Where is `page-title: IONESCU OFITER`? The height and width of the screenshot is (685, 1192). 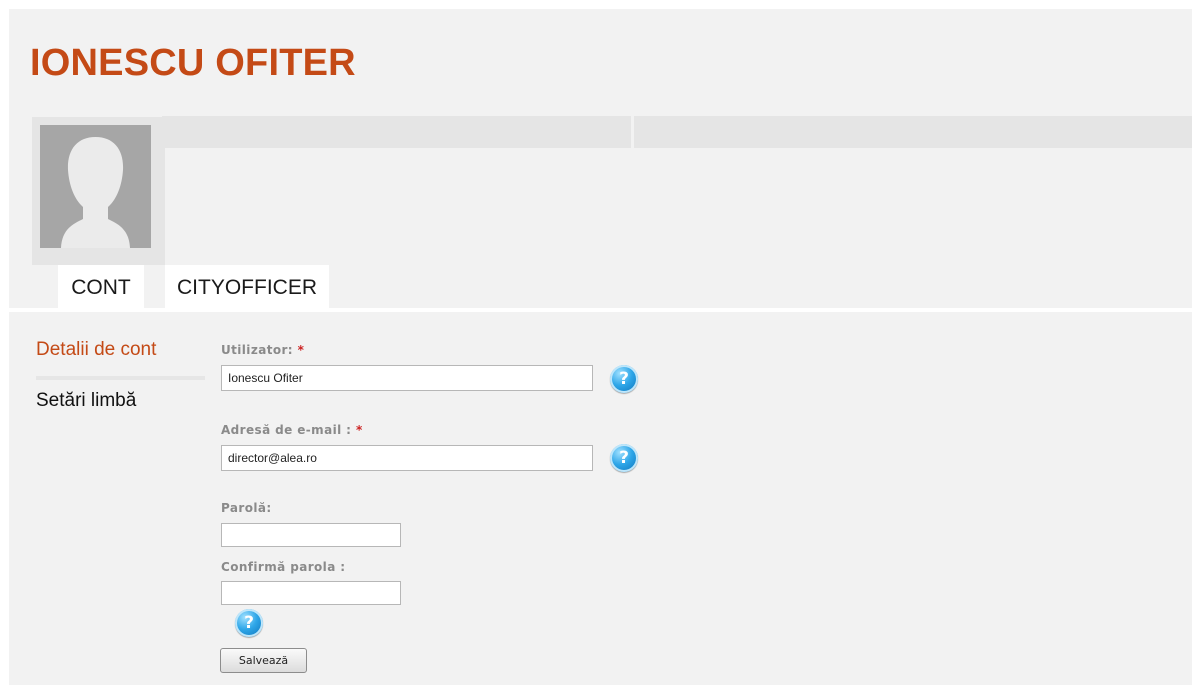 page-title: IONESCU OFITER is located at coordinates (193, 63).